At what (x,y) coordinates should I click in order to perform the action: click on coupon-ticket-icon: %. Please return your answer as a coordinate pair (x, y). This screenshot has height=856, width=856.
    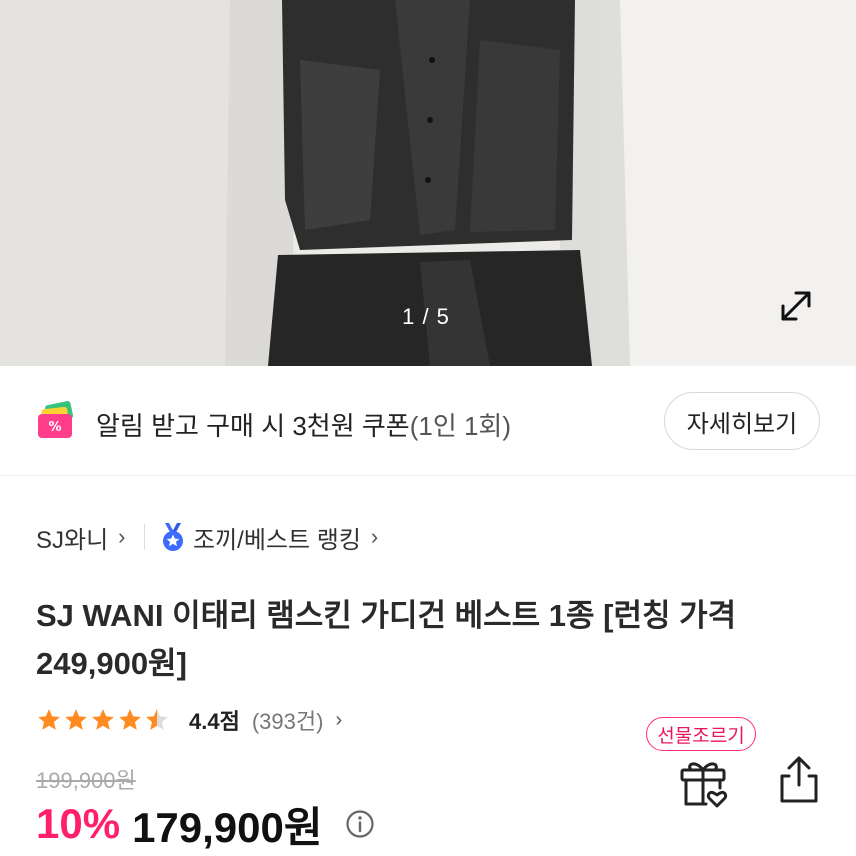
    Looking at the image, I should click on (56, 419).